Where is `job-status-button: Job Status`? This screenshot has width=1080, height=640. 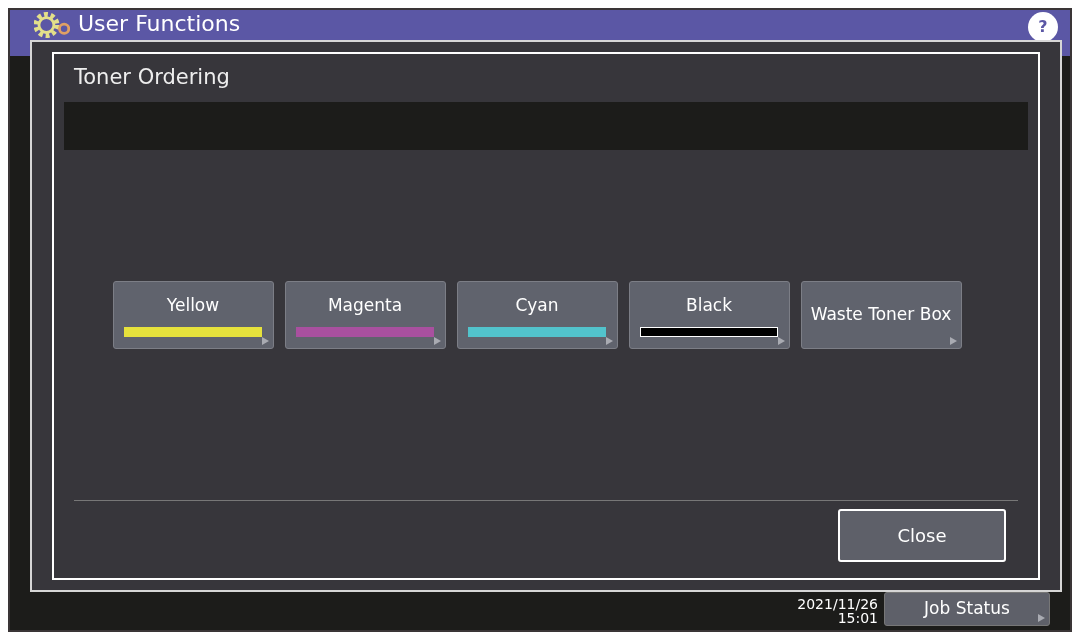
job-status-button: Job Status is located at coordinates (967, 609).